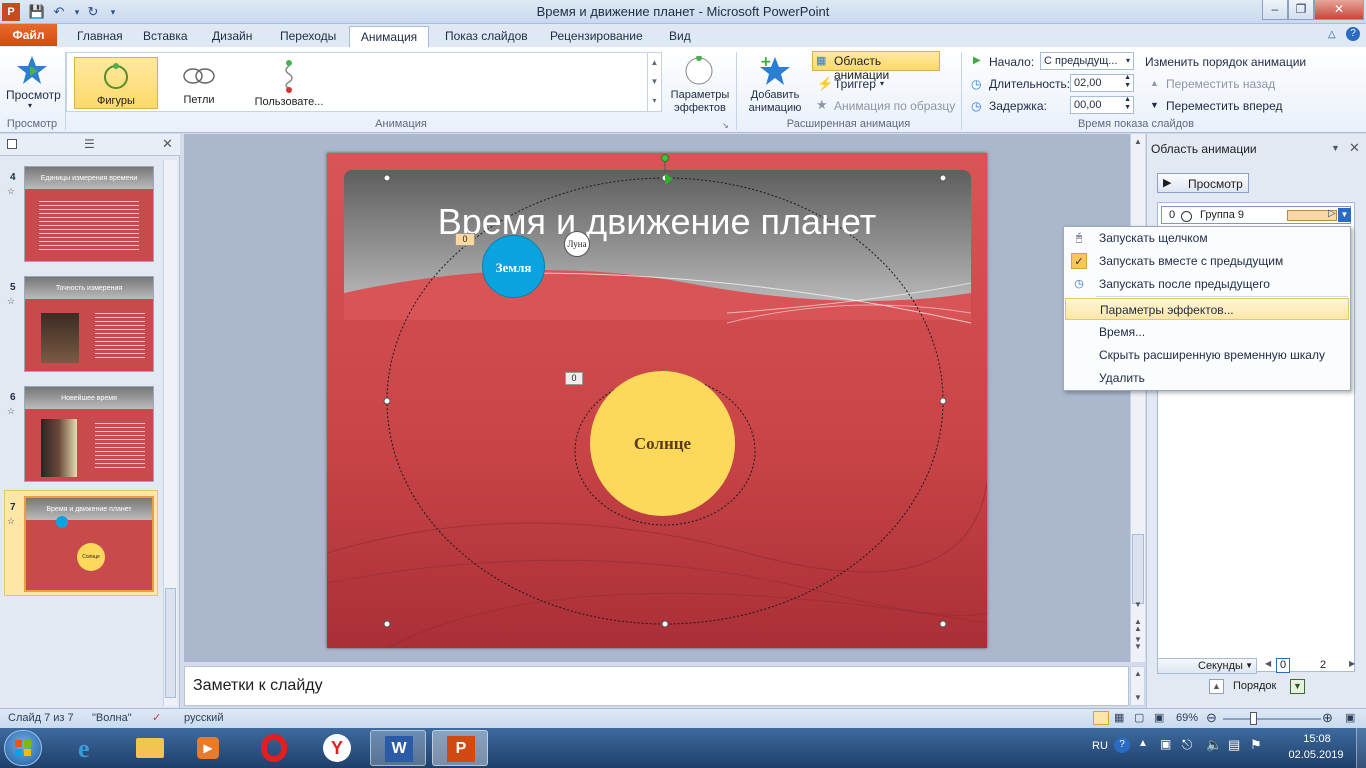 The width and height of the screenshot is (1366, 768). What do you see at coordinates (89, 214) in the screenshot?
I see `slide-thumbnail-4: Единицы измерения времени` at bounding box center [89, 214].